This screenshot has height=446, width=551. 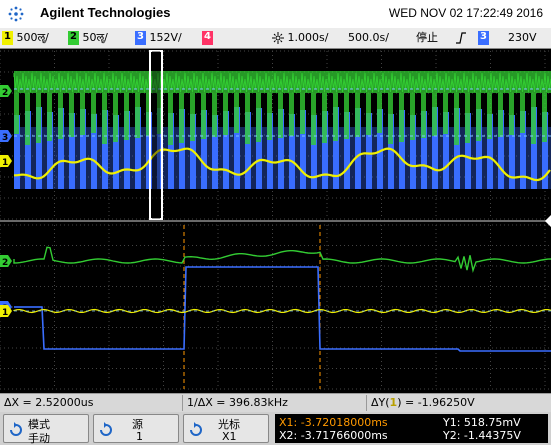 I want to click on delay-unit: s/, so click(x=384, y=37).